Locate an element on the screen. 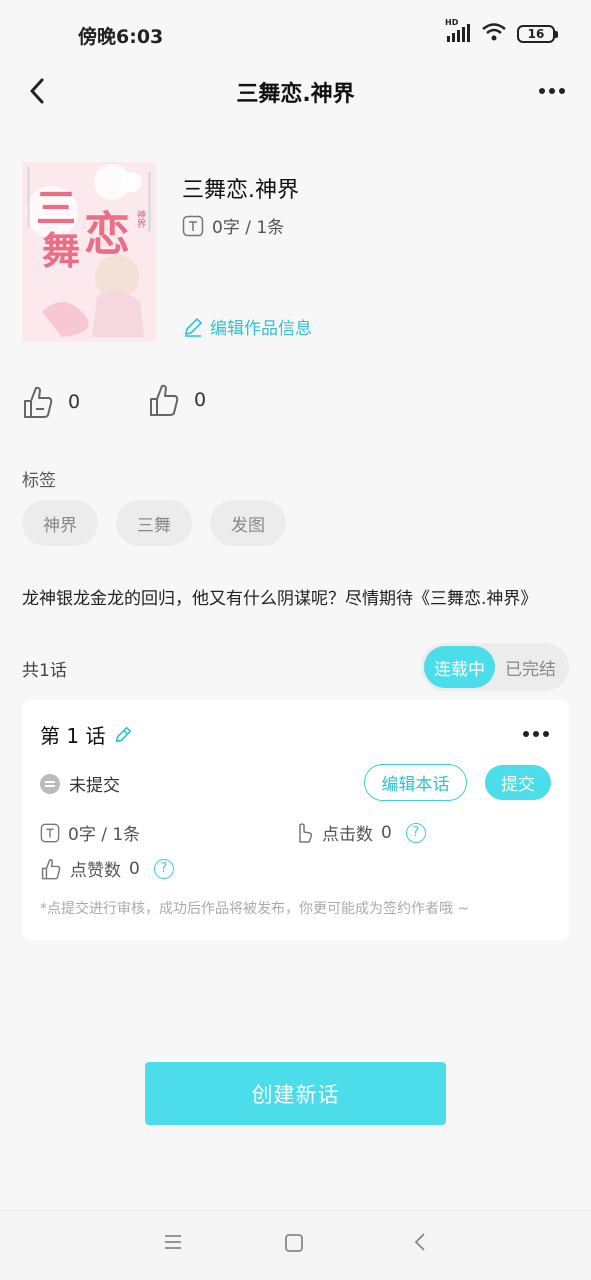  status-icon is located at coordinates (50, 783).